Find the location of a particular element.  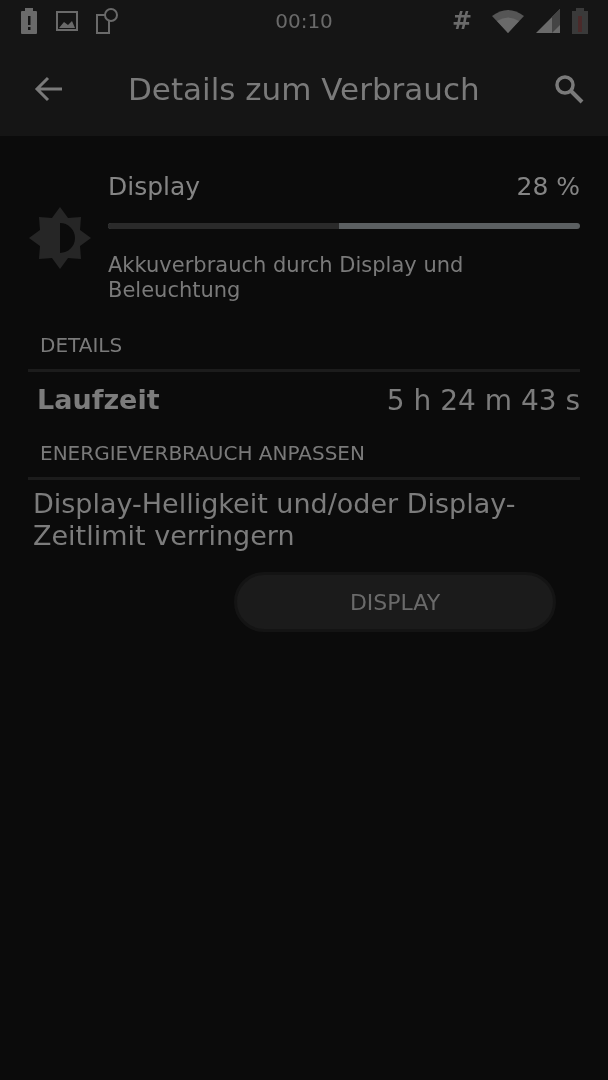

section-heading: ENERGIEVERBRAUCH ANPASSEN is located at coordinates (304, 460).